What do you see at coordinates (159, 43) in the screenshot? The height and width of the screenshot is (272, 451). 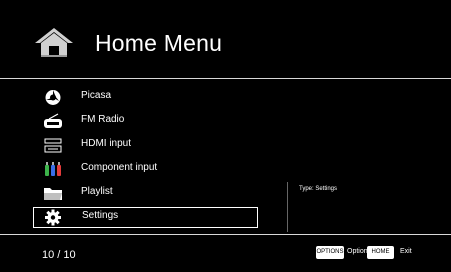 I see `page-title: Home Menu` at bounding box center [159, 43].